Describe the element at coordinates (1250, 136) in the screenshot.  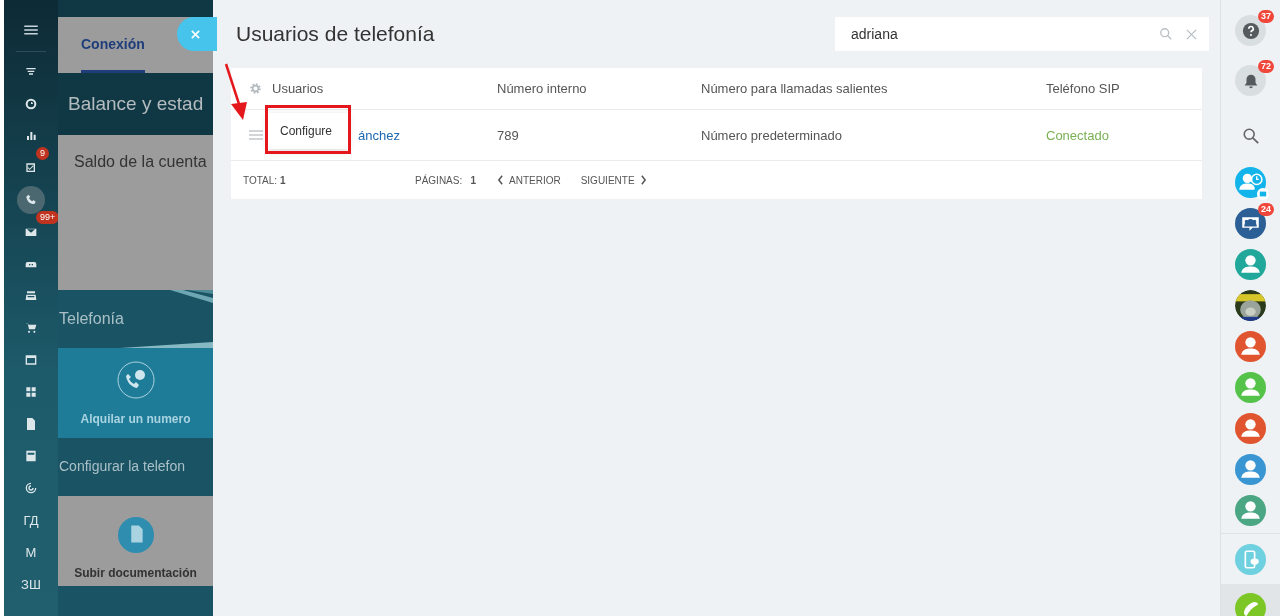
I see `search-icon` at that location.